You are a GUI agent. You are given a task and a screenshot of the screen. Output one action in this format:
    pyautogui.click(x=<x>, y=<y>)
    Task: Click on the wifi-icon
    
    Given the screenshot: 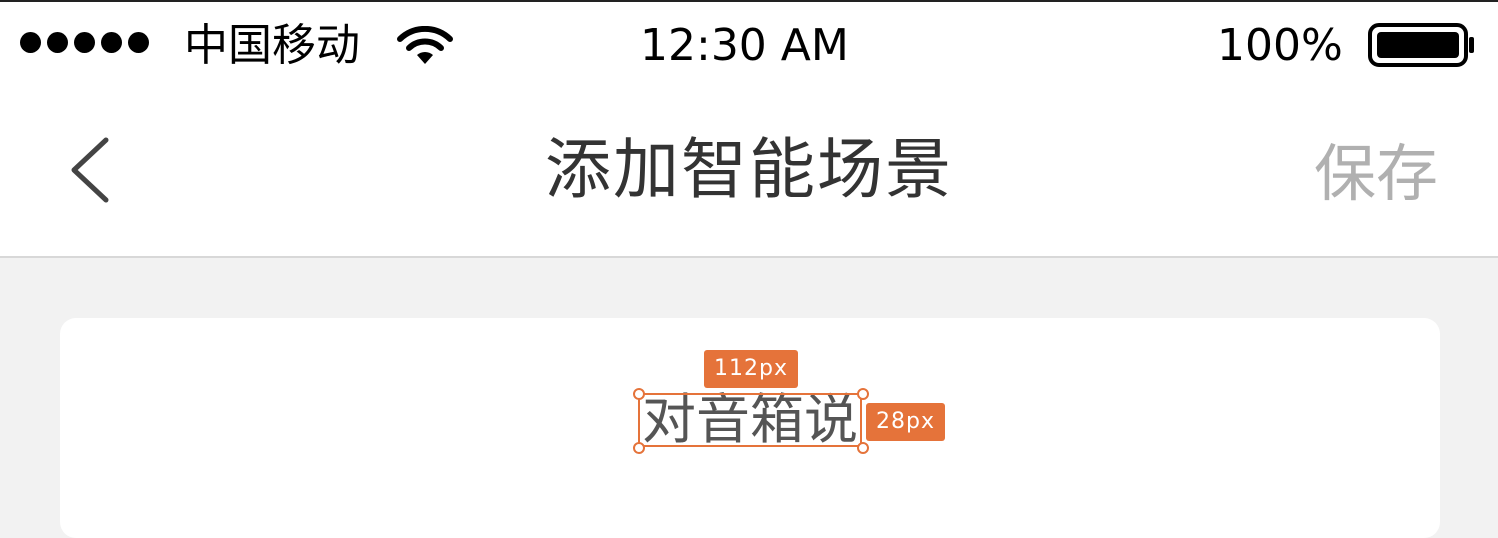 What is the action you would take?
    pyautogui.click(x=425, y=45)
    